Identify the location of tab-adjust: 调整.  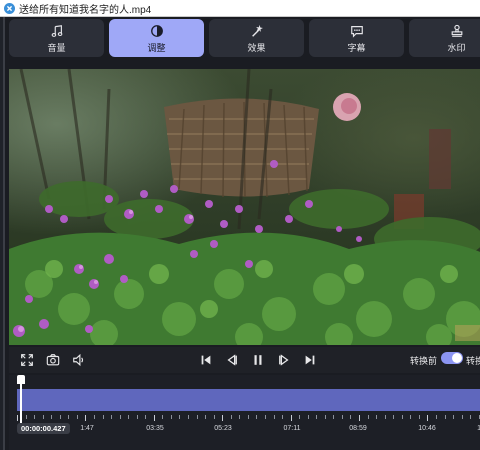
(156, 38).